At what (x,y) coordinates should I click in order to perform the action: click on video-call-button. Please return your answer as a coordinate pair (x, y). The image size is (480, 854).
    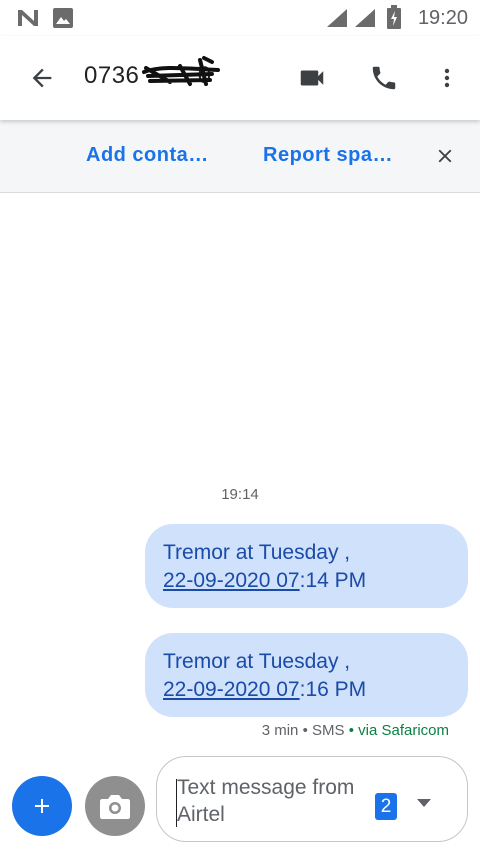
    Looking at the image, I should click on (312, 78).